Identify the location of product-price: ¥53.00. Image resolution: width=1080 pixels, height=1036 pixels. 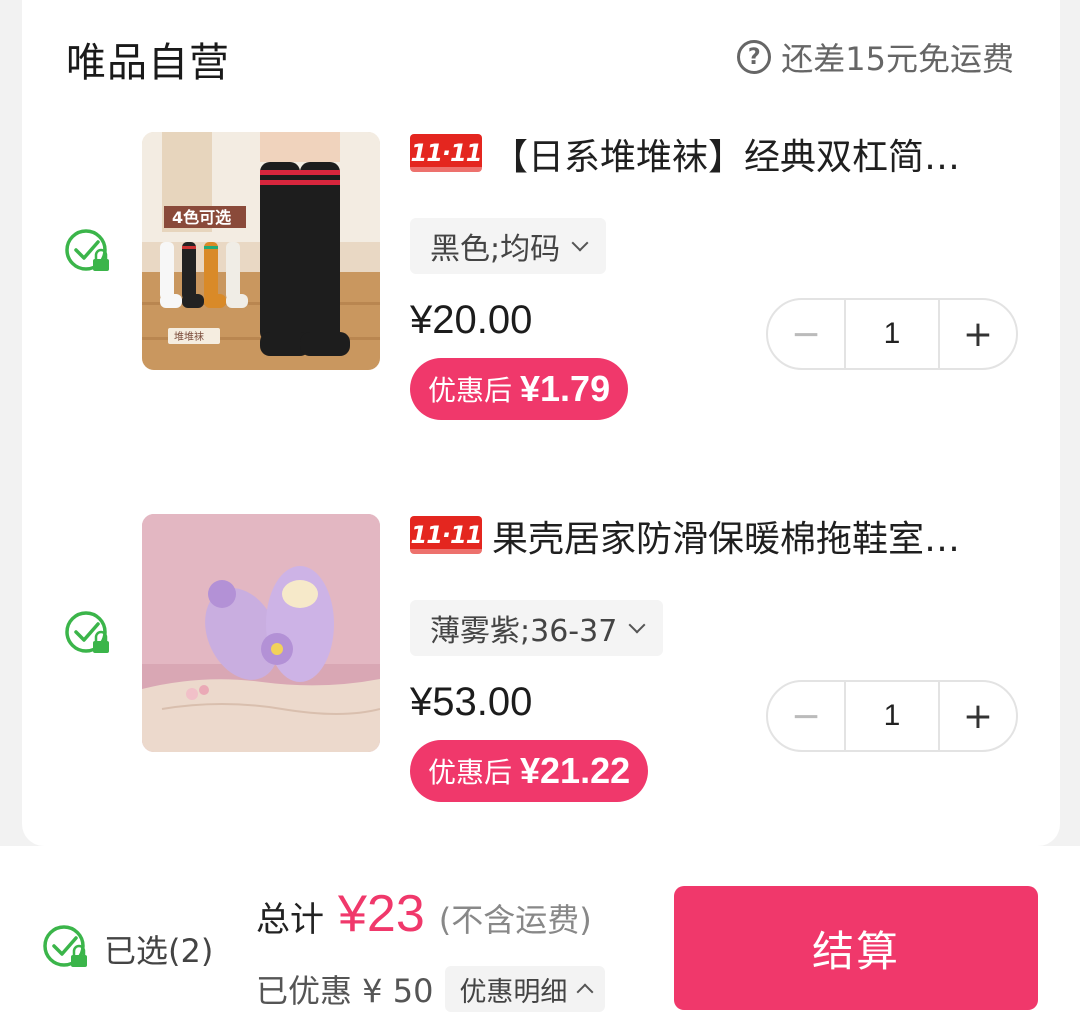
(471, 702).